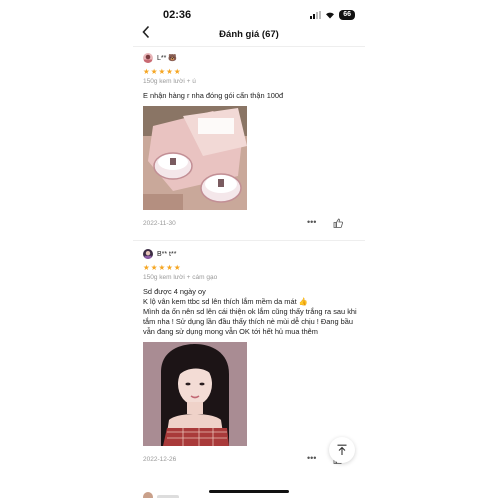 The image size is (498, 498). I want to click on review-user-row: L** 🐻, so click(250, 58).